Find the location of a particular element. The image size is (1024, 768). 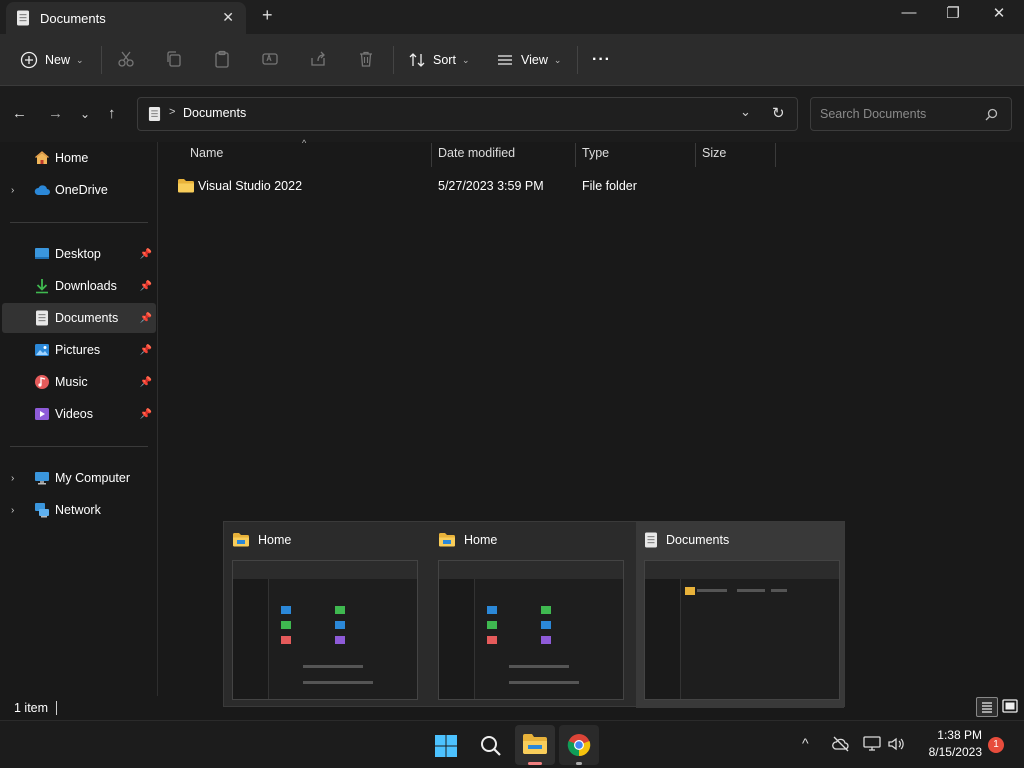

start-button is located at coordinates (446, 747).